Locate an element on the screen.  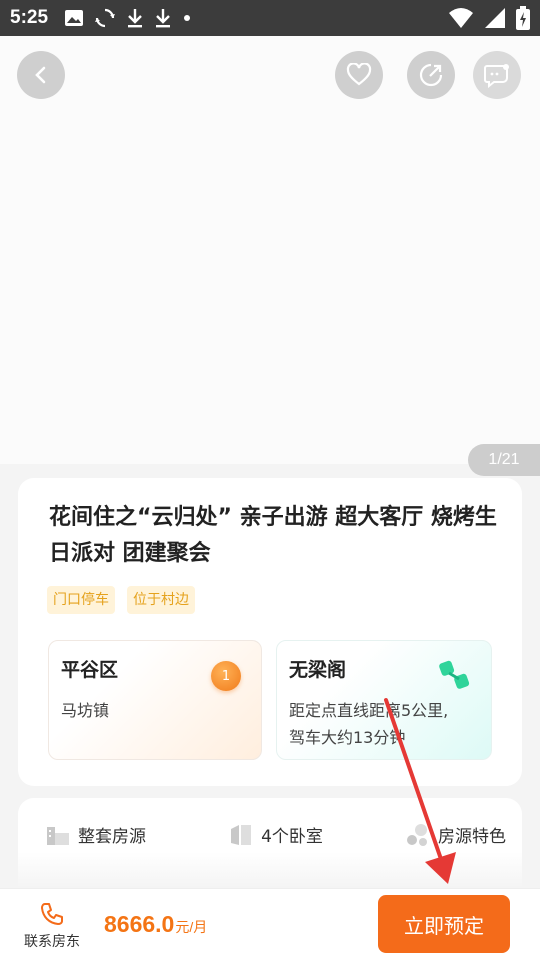
chevron-left-icon is located at coordinates (40, 75).